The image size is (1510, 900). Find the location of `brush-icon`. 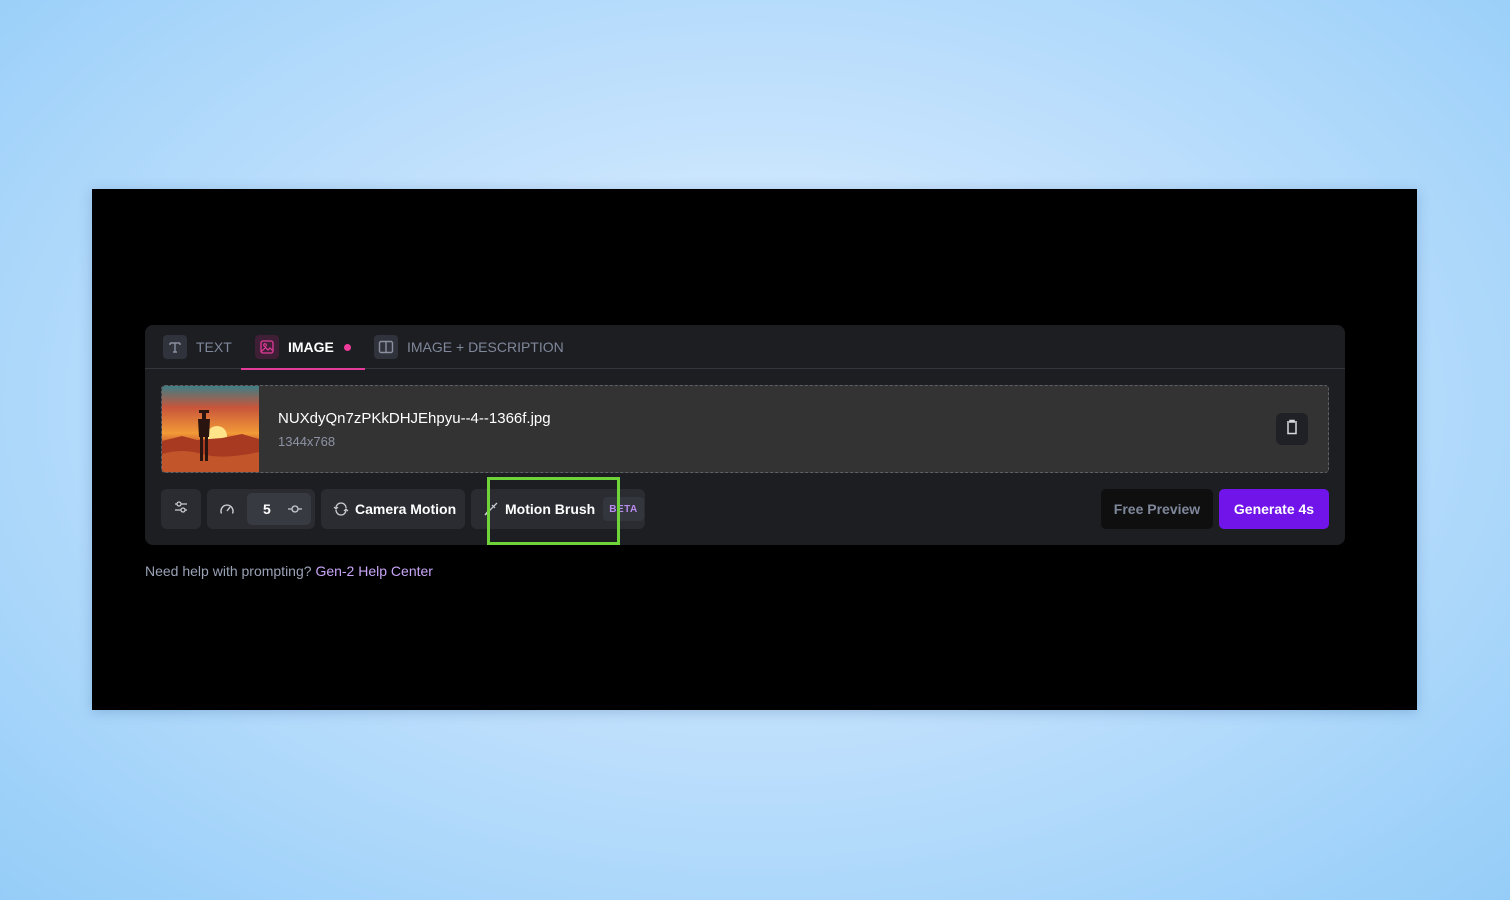

brush-icon is located at coordinates (491, 509).